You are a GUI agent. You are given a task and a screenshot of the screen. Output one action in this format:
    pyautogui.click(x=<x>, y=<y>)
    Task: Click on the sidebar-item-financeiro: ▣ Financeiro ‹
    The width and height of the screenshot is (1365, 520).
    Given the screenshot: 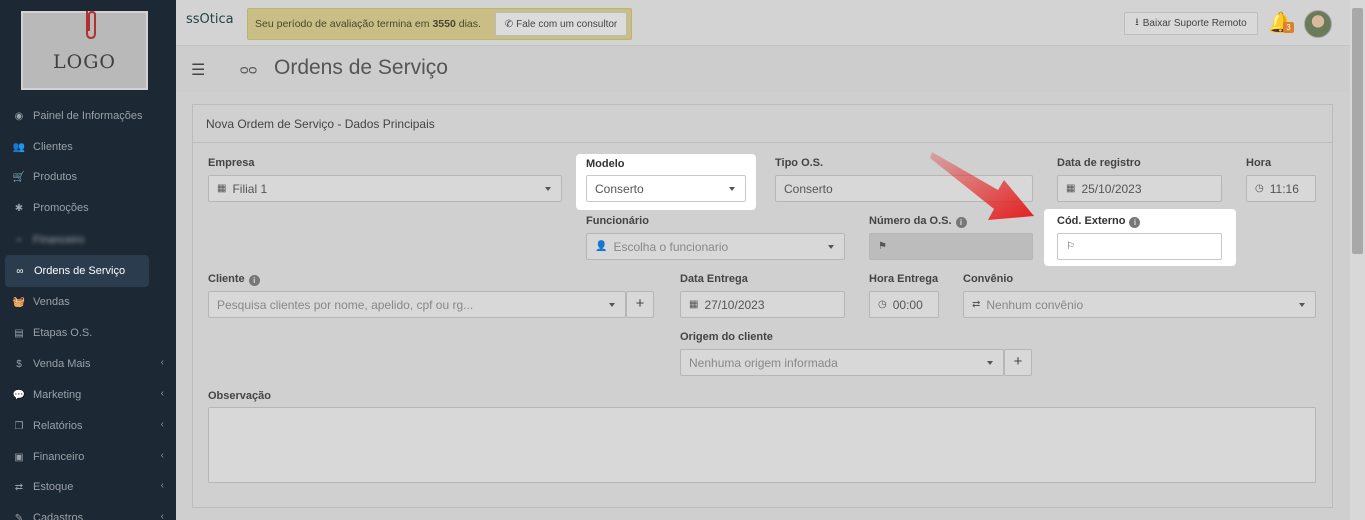 What is the action you would take?
    pyautogui.click(x=88, y=457)
    